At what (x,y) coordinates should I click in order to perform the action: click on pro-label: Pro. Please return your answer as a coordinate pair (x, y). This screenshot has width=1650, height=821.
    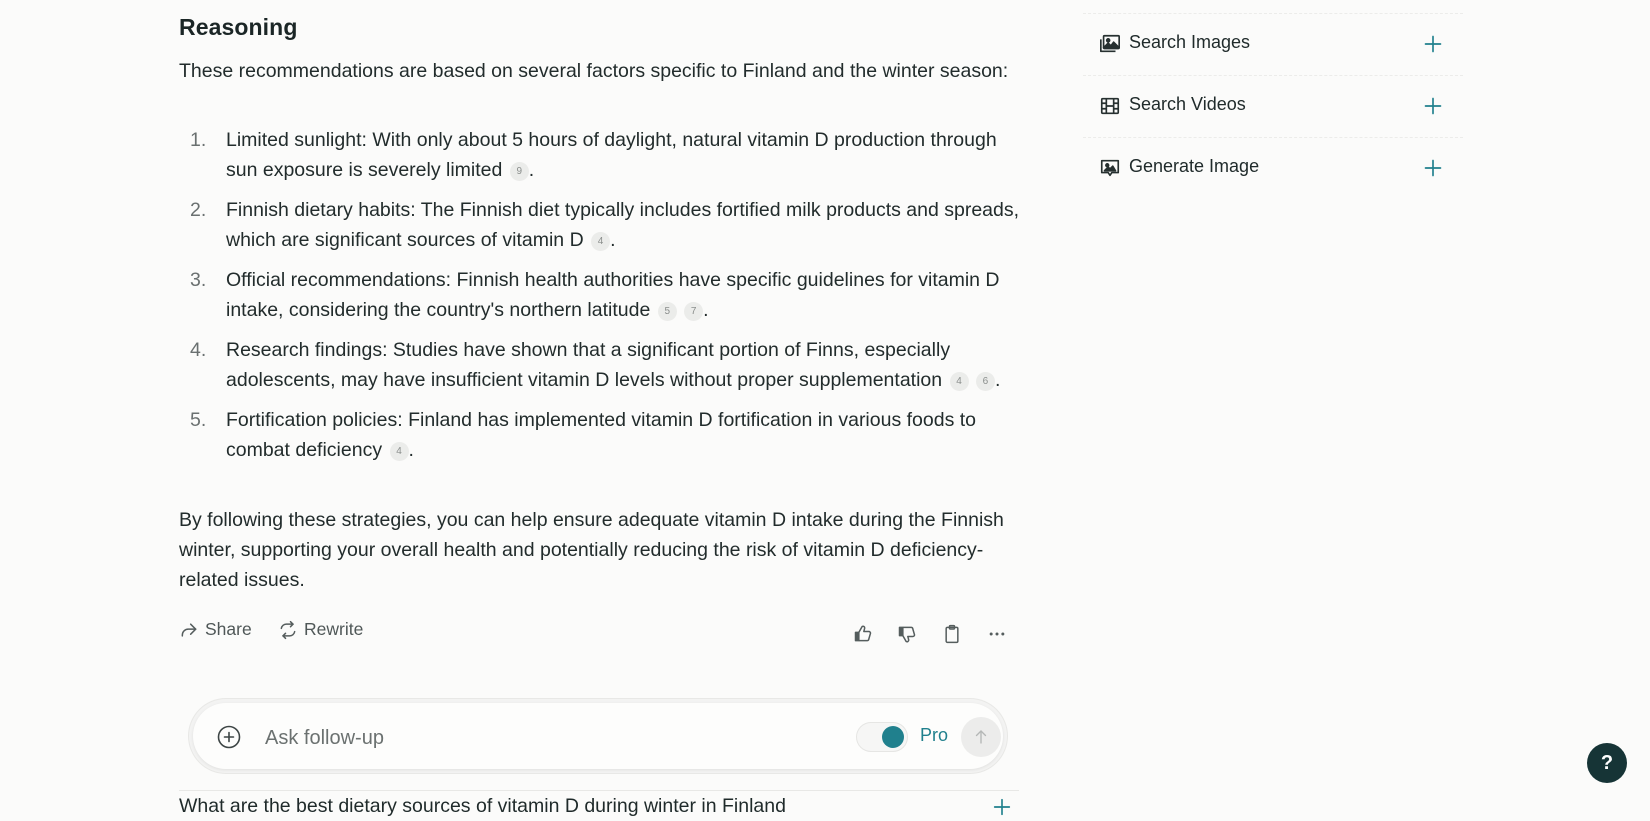
    Looking at the image, I should click on (934, 735).